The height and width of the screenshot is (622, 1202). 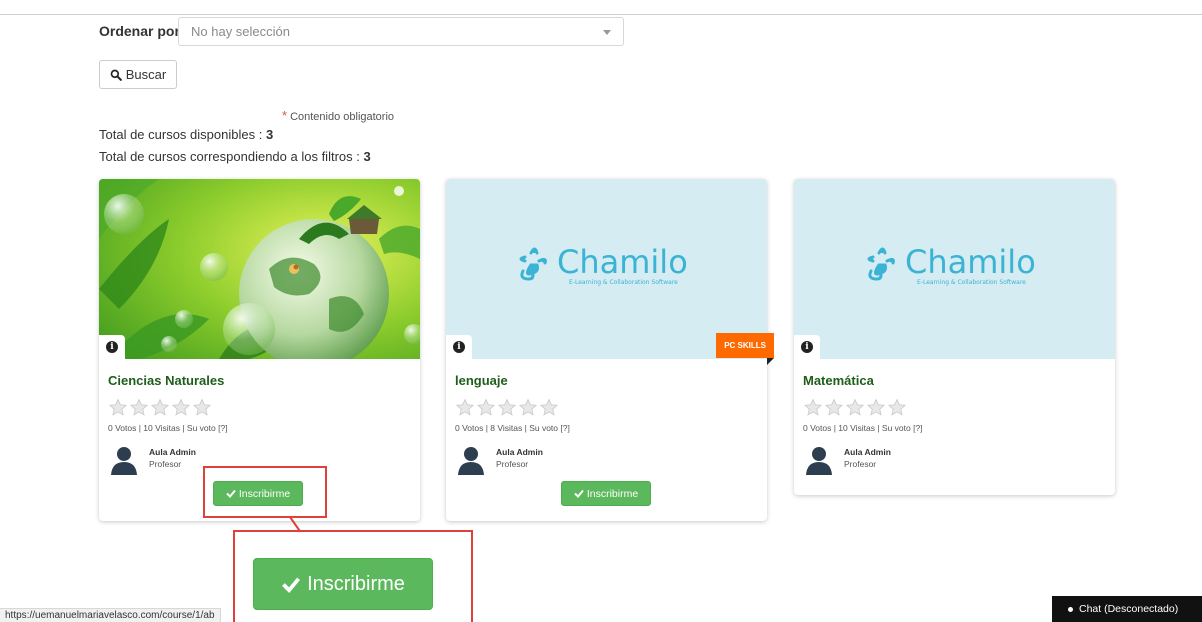 I want to click on required-note: * Contenido obligatorio, so click(x=338, y=115).